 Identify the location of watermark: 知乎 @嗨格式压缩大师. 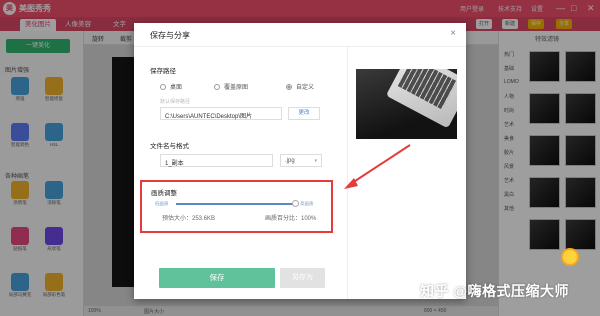
(495, 291).